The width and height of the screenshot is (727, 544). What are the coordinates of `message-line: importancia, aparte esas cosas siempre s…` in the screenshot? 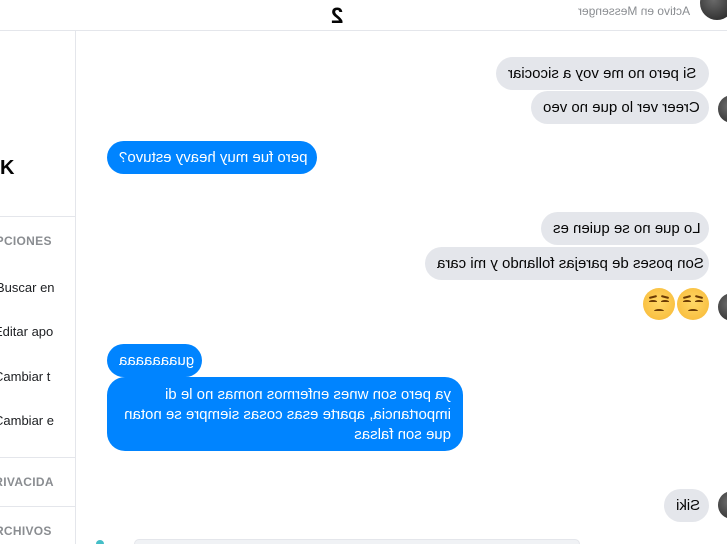 It's located at (287, 414).